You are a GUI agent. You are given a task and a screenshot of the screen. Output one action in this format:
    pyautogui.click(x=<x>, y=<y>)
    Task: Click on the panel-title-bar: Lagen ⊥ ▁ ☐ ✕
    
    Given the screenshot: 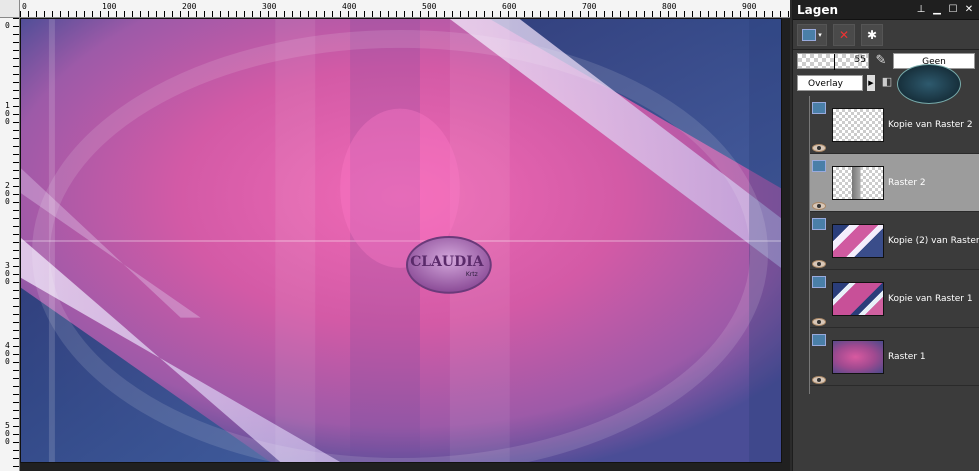 What is the action you would take?
    pyautogui.click(x=886, y=10)
    